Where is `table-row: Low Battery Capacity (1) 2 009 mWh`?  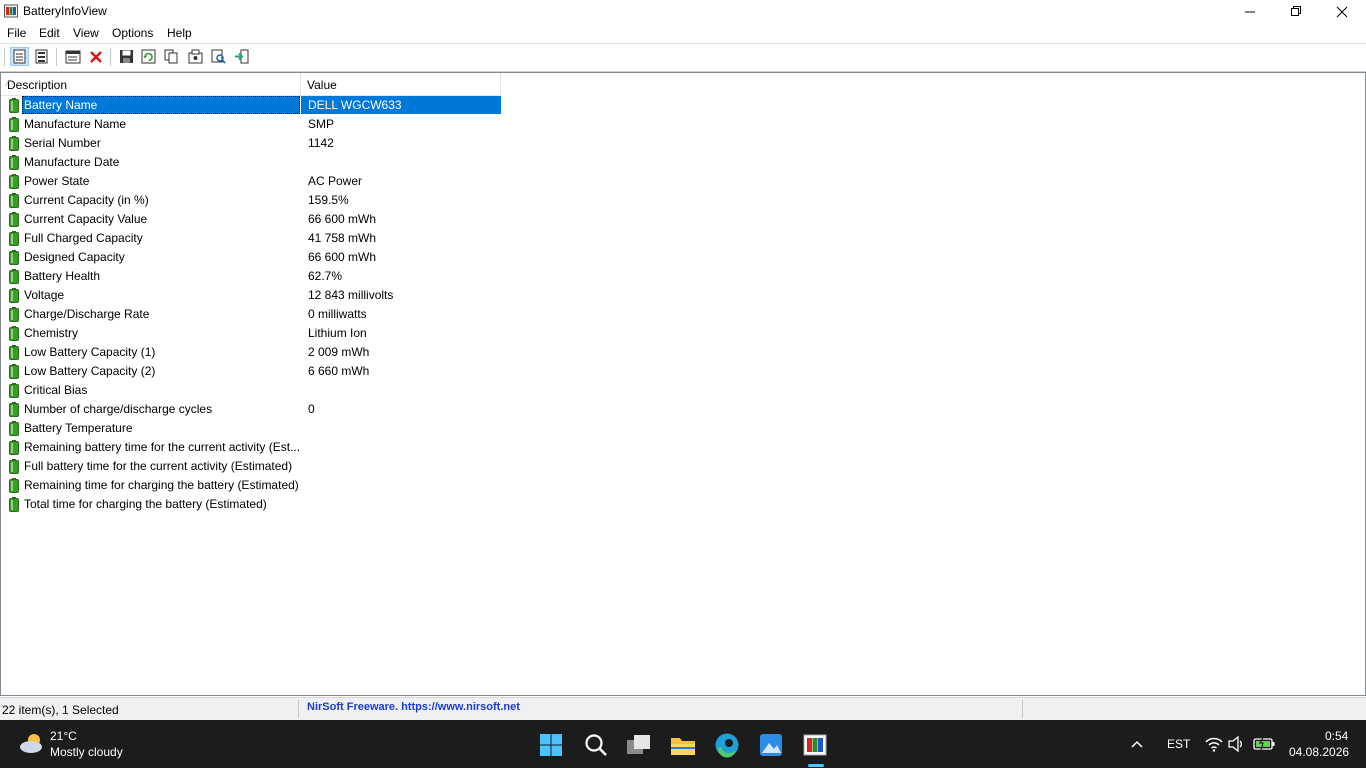 table-row: Low Battery Capacity (1) 2 009 mWh is located at coordinates (251, 352).